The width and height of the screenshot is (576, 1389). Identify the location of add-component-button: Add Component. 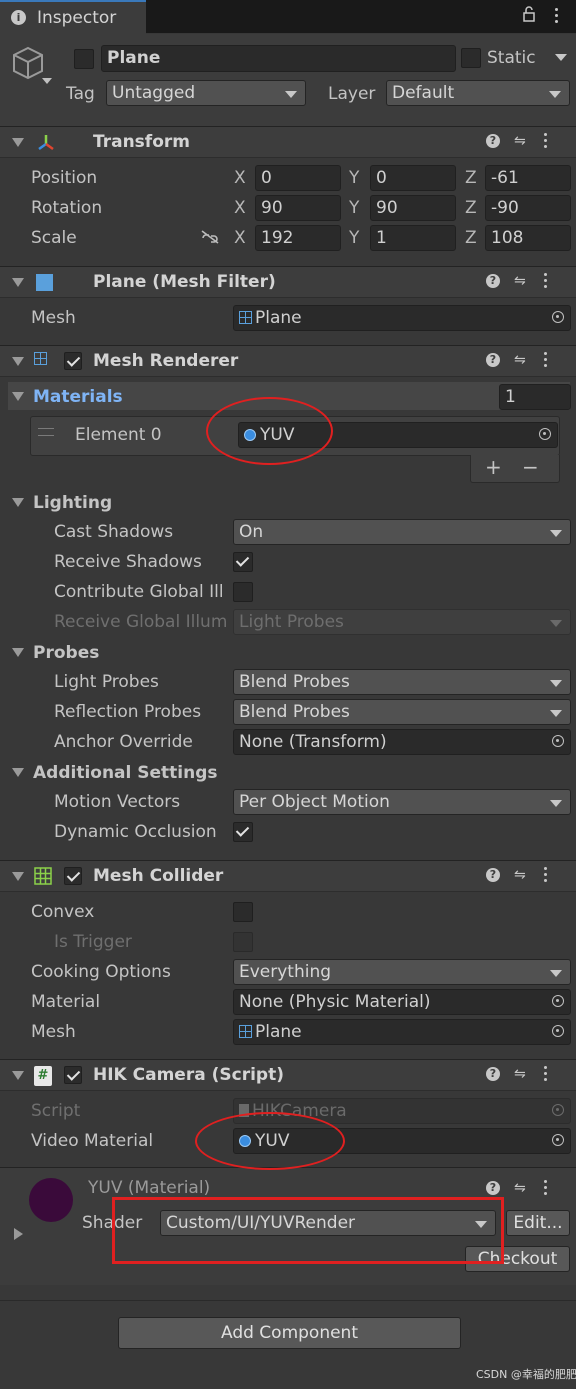
(289, 1333).